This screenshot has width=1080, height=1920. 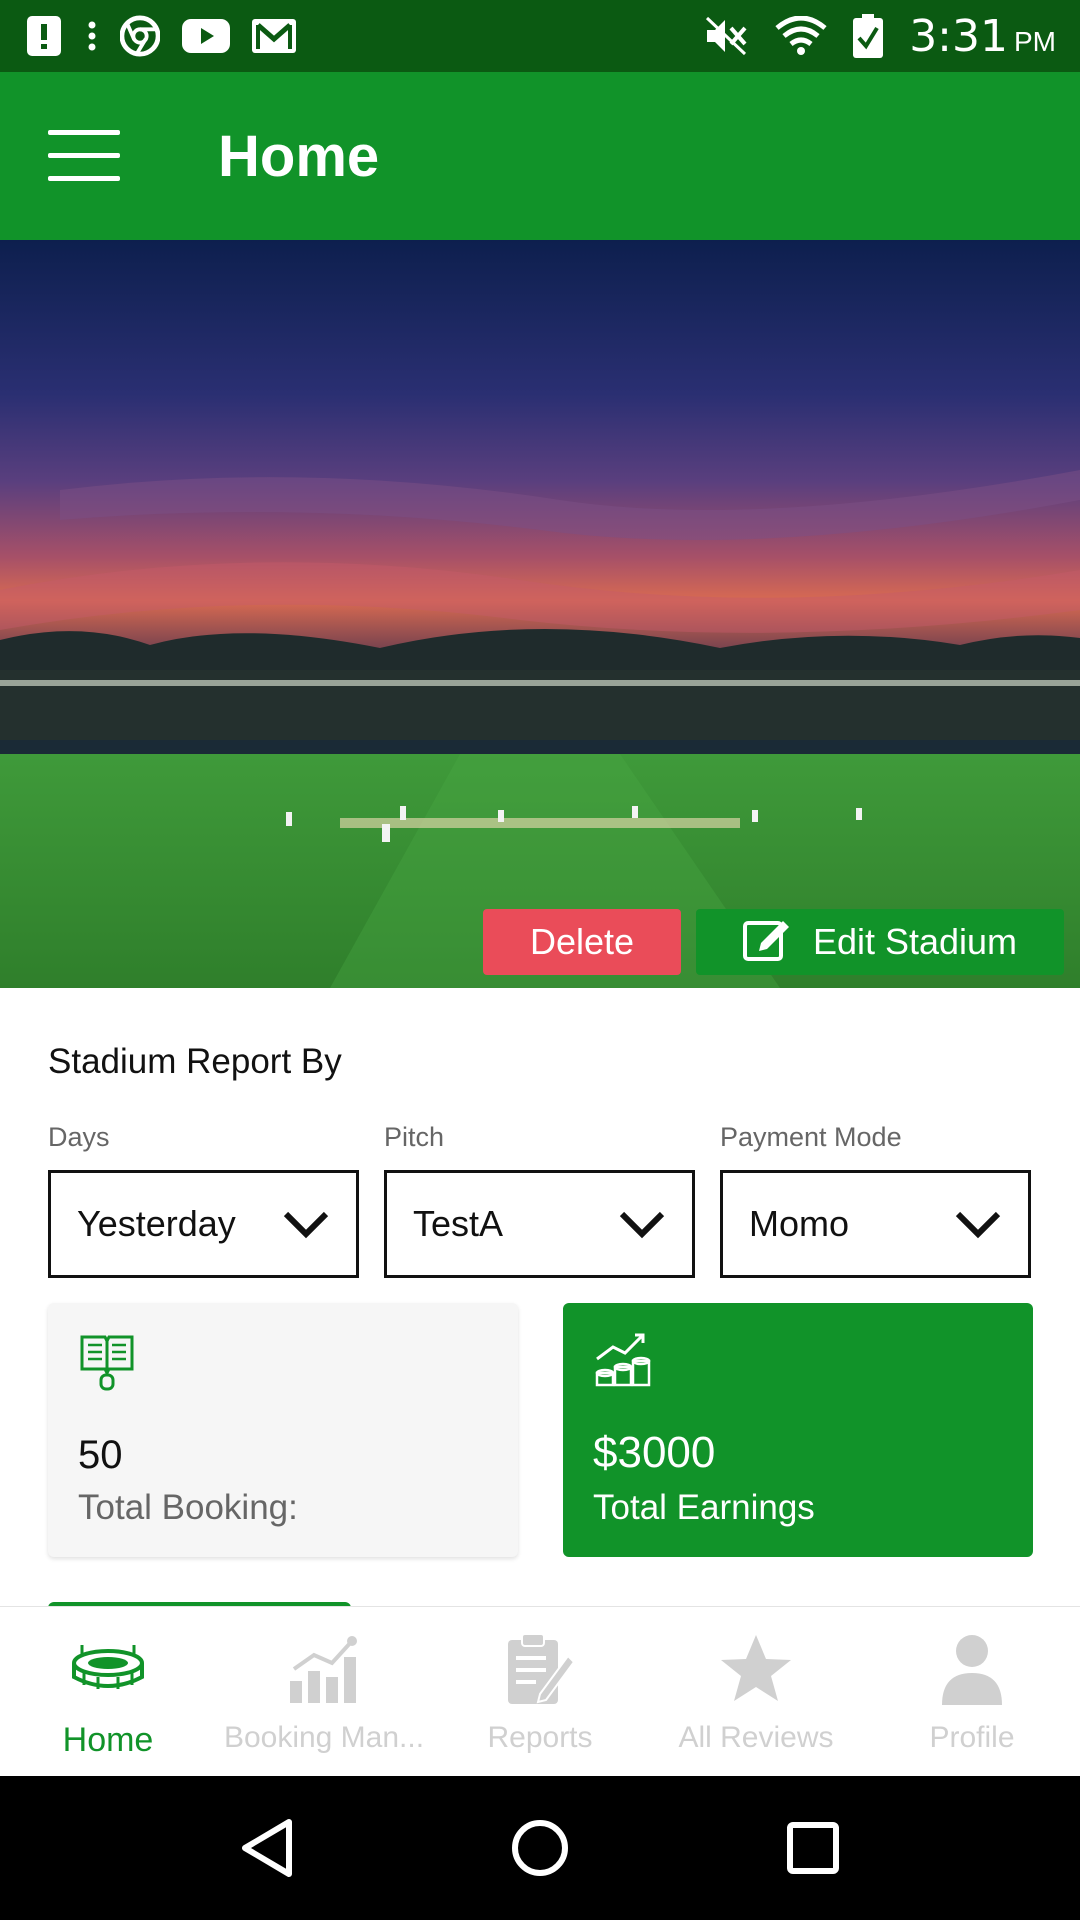 What do you see at coordinates (811, 1137) in the screenshot?
I see `filter-label-payment-mode: Payment Mode` at bounding box center [811, 1137].